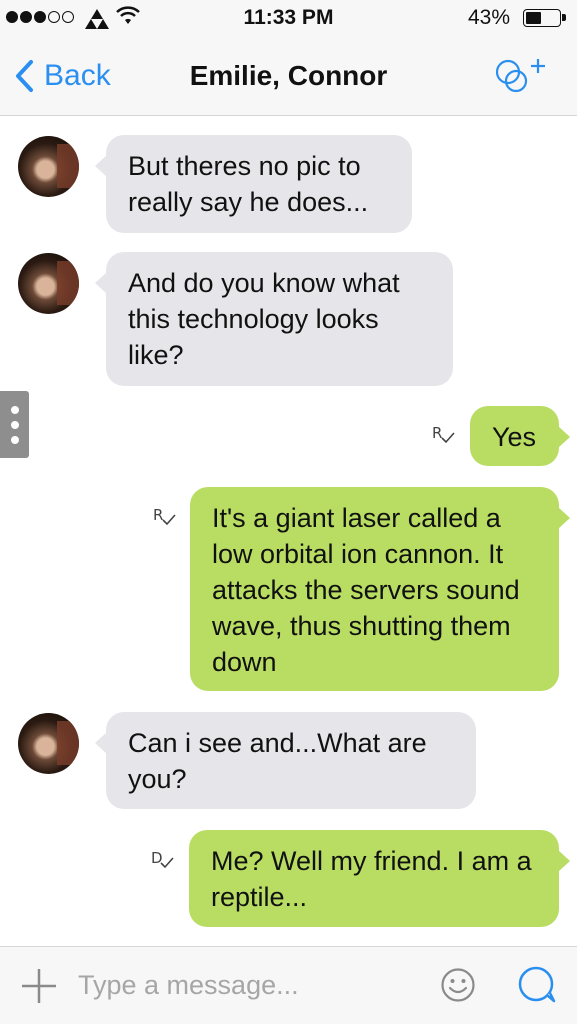 This screenshot has width=577, height=1024. What do you see at coordinates (14, 424) in the screenshot?
I see `side-drawer-handle` at bounding box center [14, 424].